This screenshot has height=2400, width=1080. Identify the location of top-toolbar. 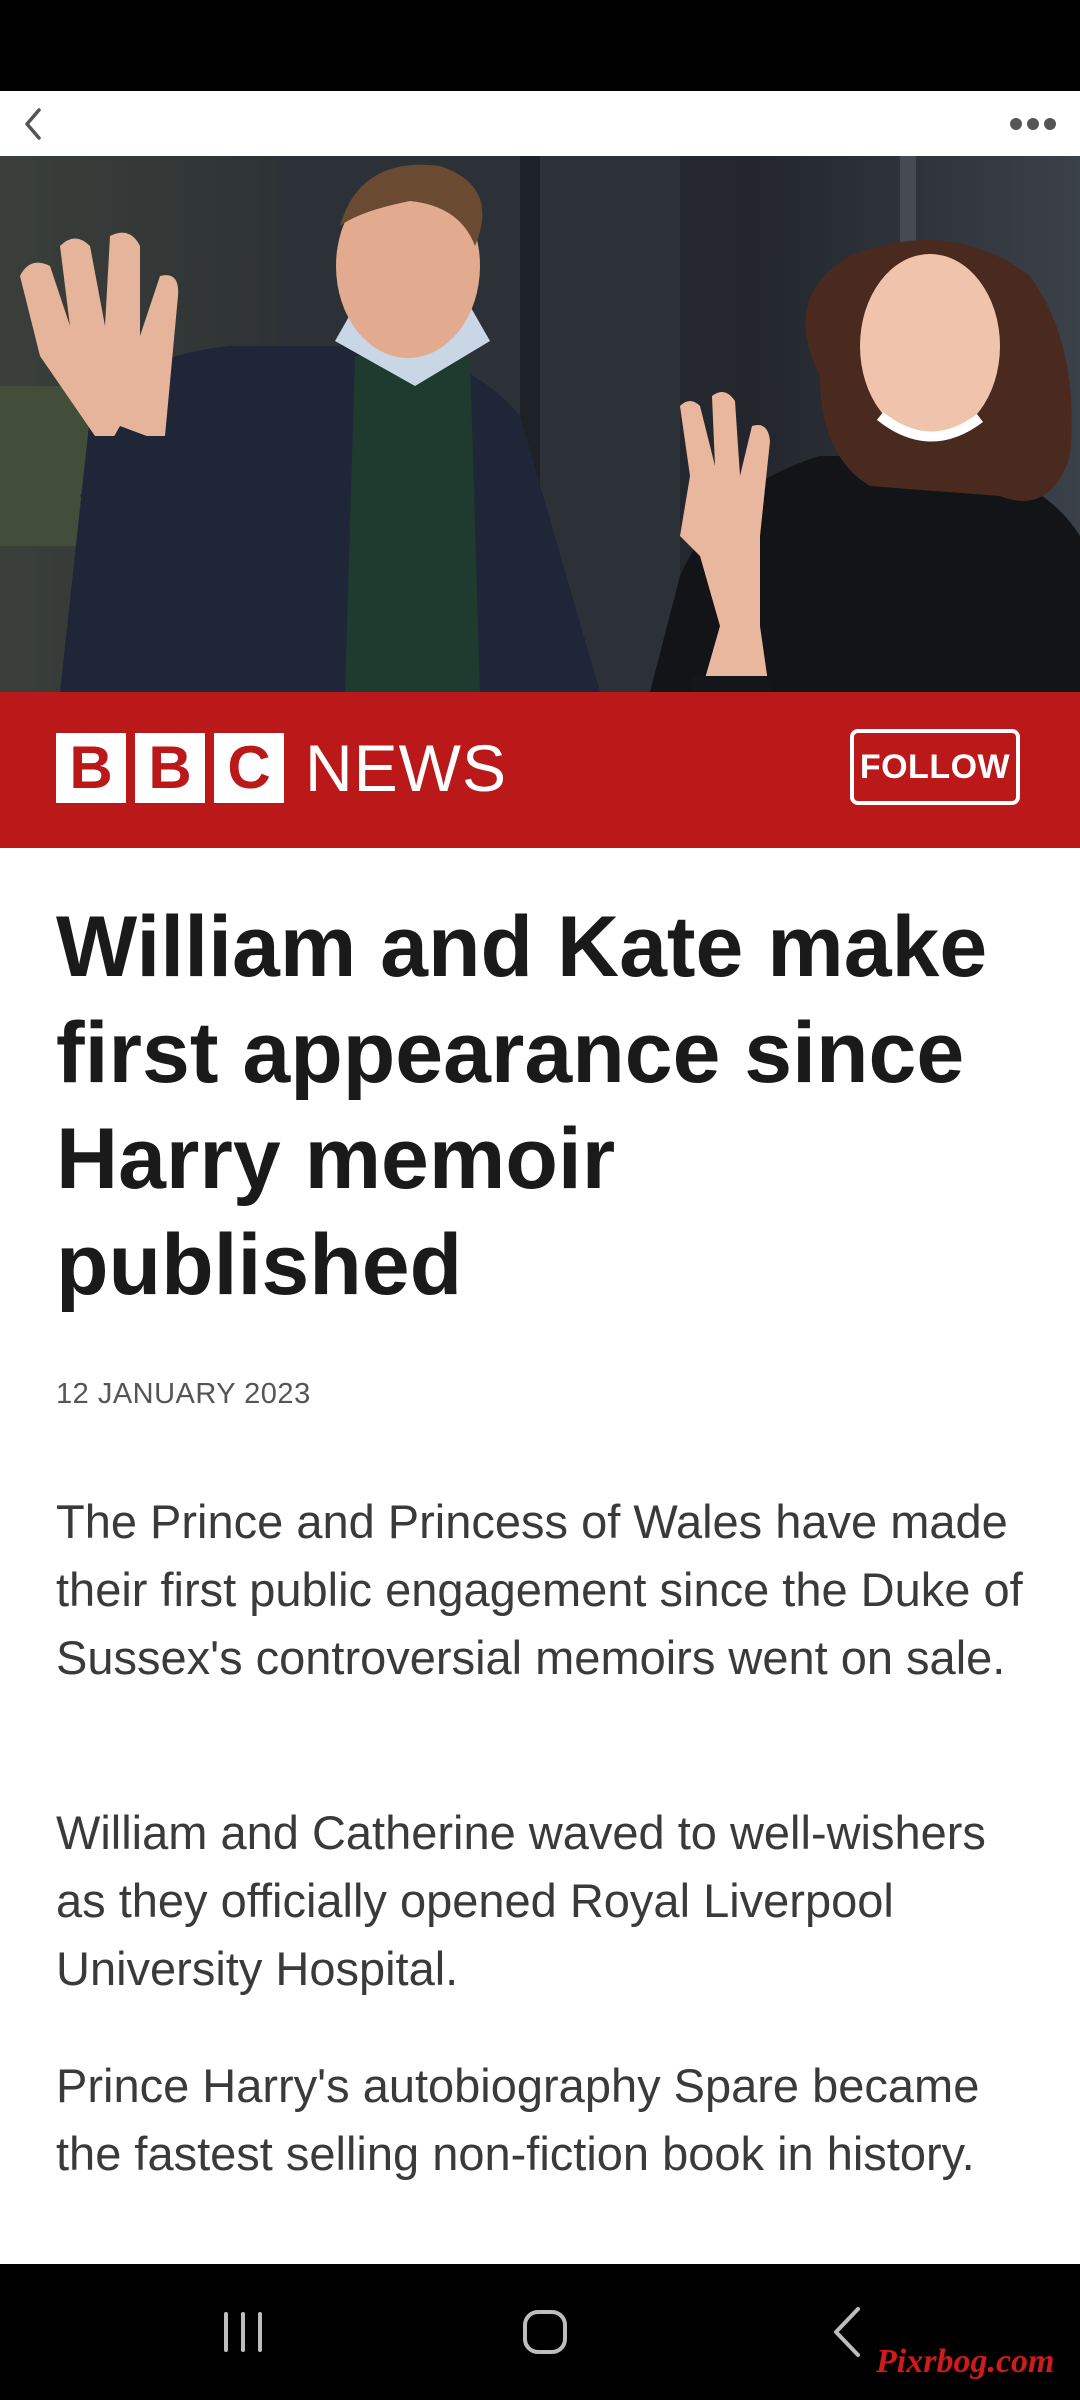
(540, 123).